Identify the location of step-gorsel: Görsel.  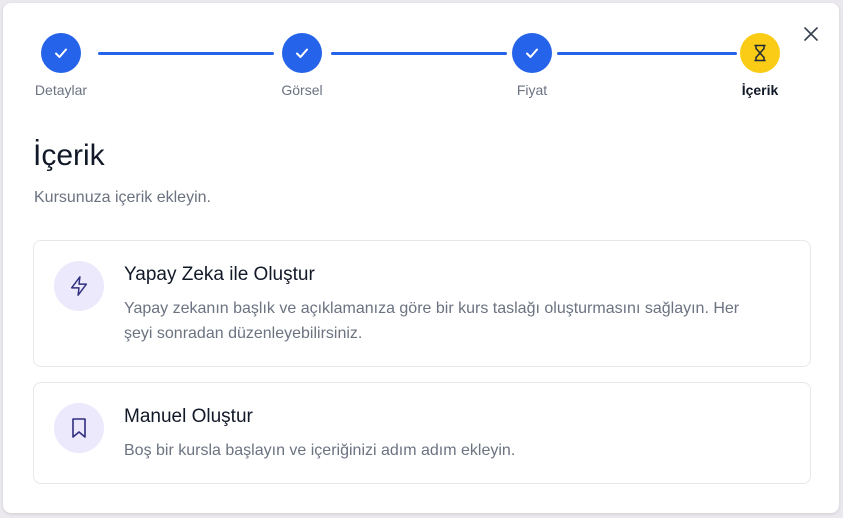
(302, 65).